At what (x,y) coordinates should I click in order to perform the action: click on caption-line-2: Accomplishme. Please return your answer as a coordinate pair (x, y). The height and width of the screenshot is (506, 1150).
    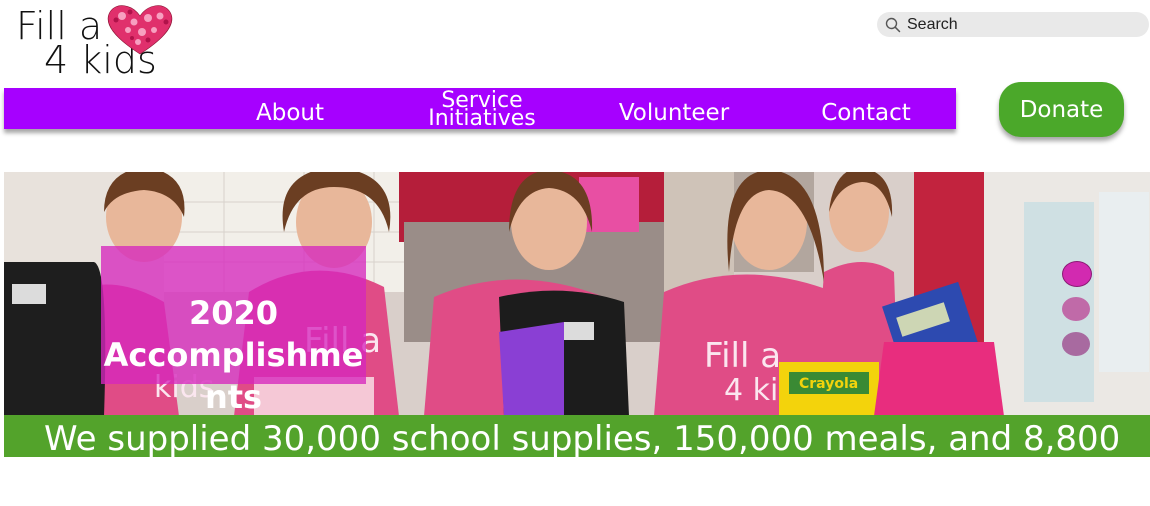
    Looking at the image, I should click on (233, 355).